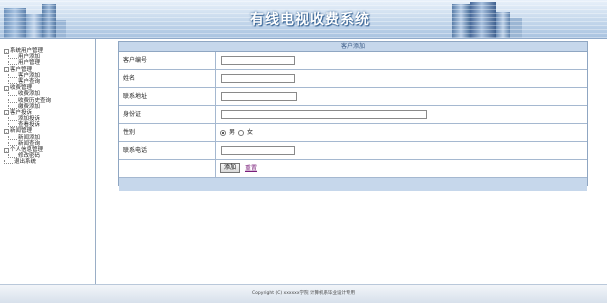 This screenshot has width=607, height=303. I want to click on form-row-id-card: 身份证, so click(353, 115).